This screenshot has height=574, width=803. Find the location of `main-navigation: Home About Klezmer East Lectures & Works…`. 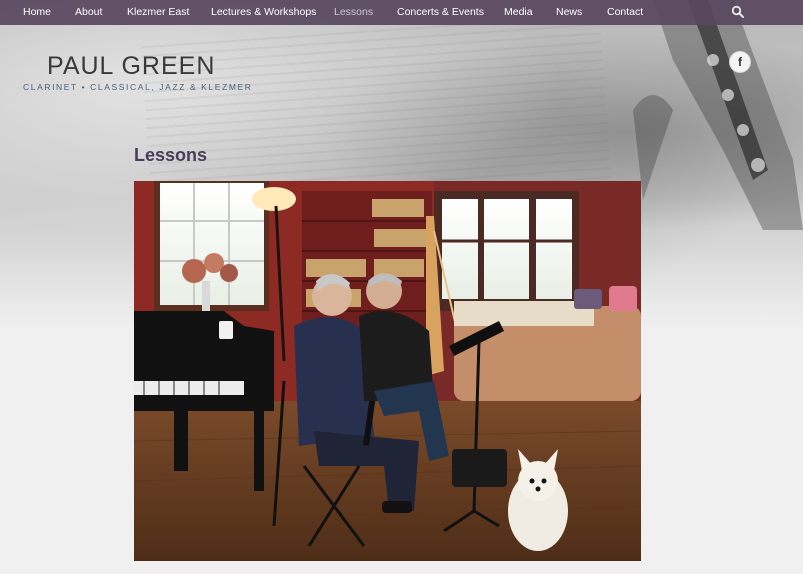

main-navigation: Home About Klezmer East Lectures & Works… is located at coordinates (401, 12).